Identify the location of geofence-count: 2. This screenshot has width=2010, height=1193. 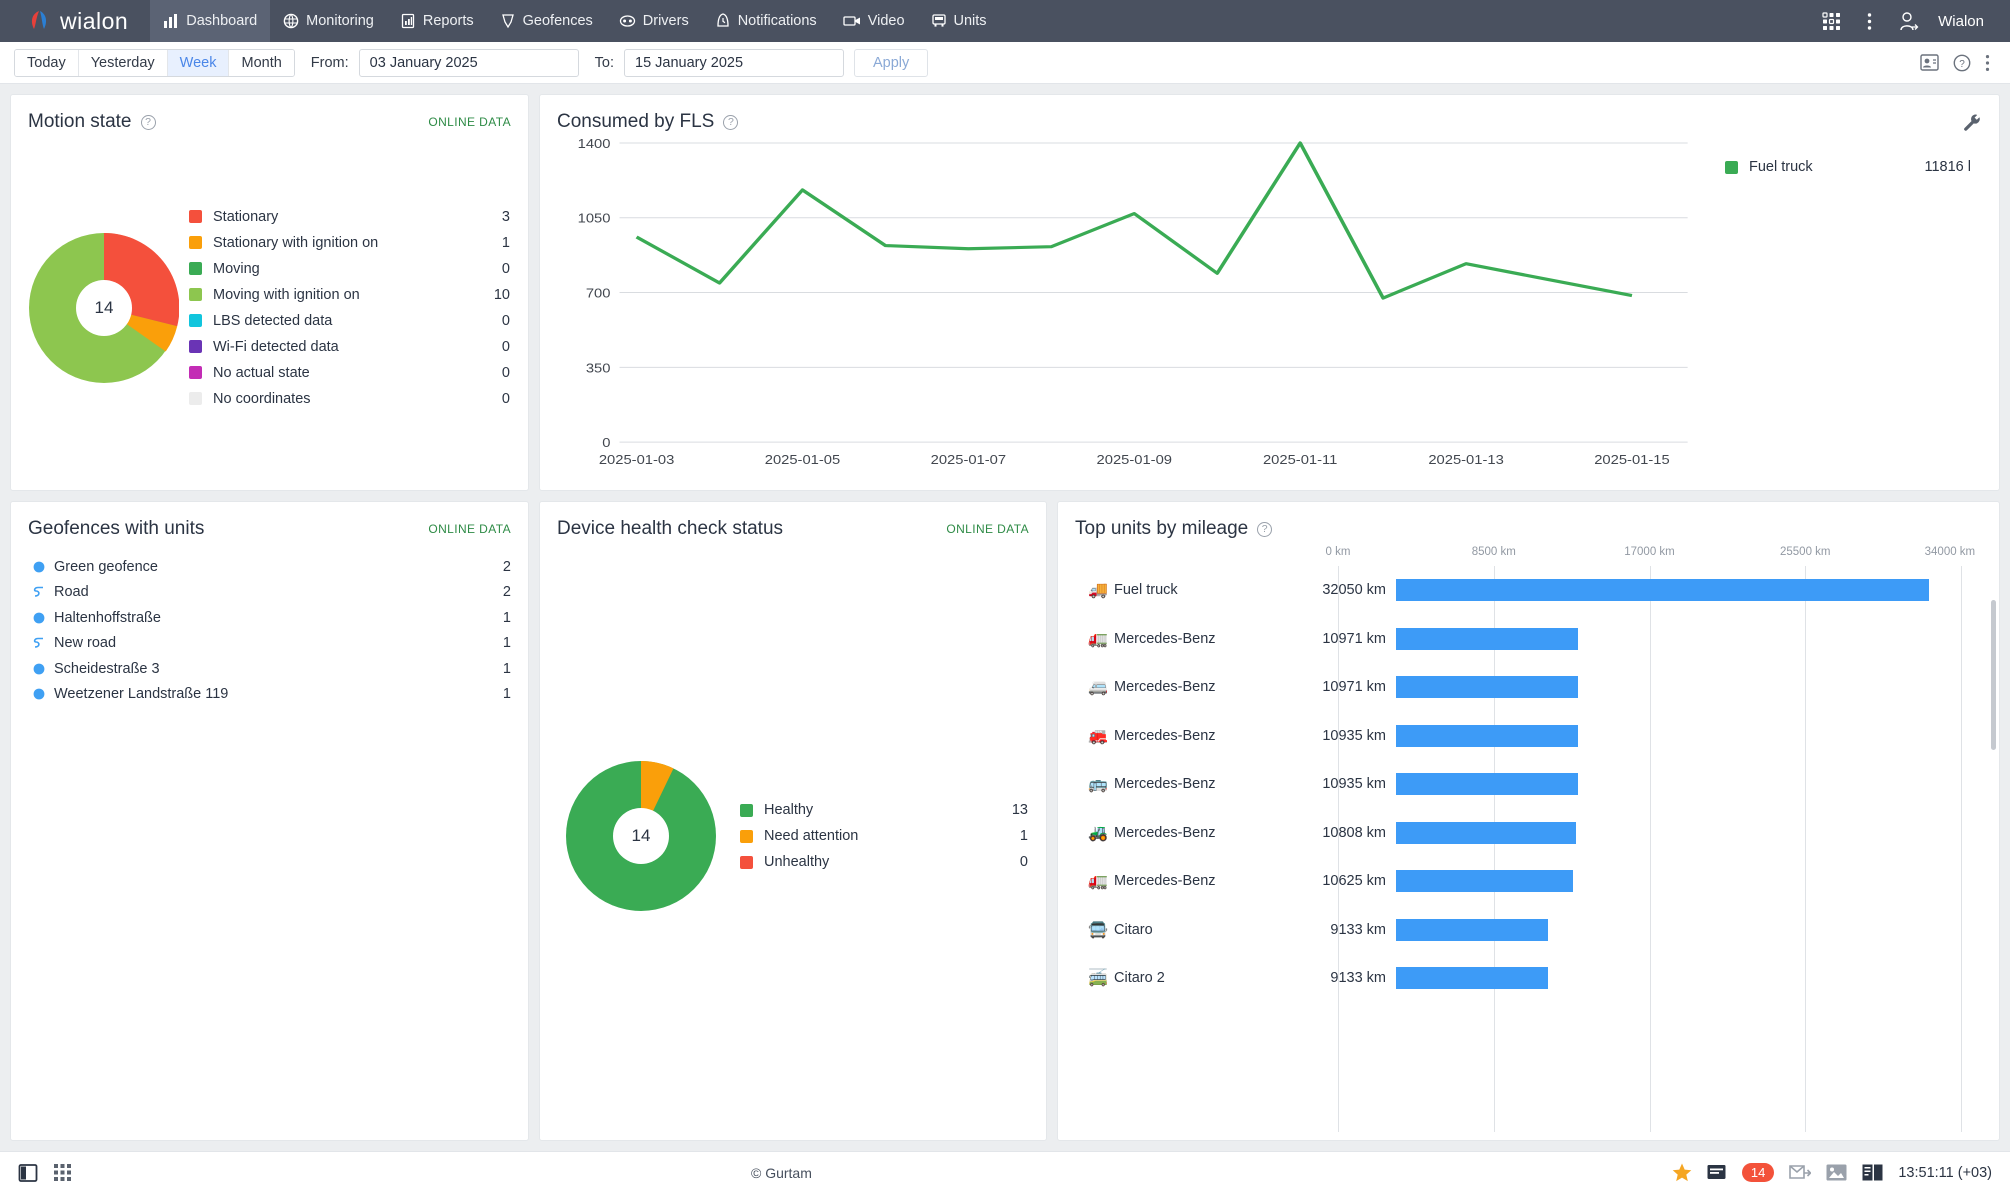
(506, 566).